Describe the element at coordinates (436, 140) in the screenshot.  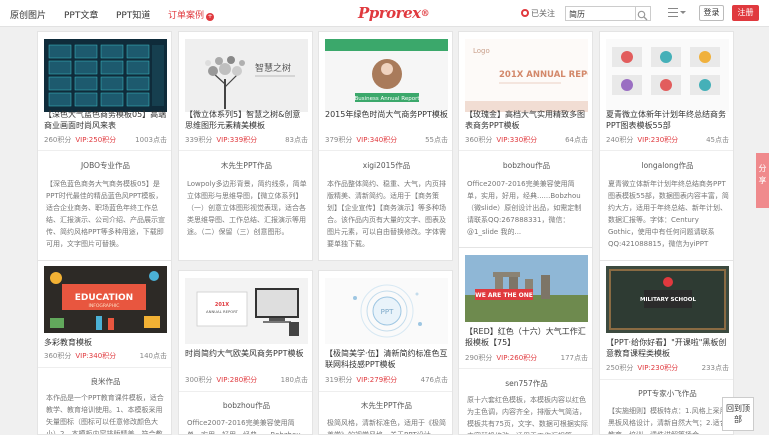
I see `card-click-count: 55点击` at that location.